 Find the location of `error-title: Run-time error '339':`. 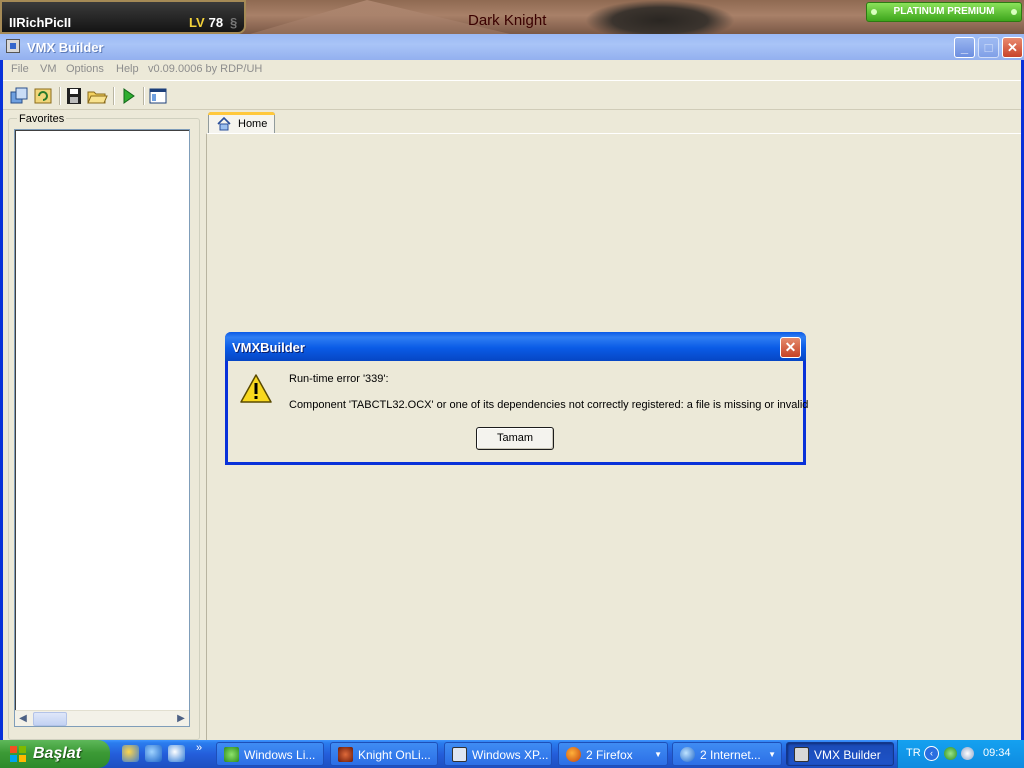

error-title: Run-time error '339': is located at coordinates (339, 379).